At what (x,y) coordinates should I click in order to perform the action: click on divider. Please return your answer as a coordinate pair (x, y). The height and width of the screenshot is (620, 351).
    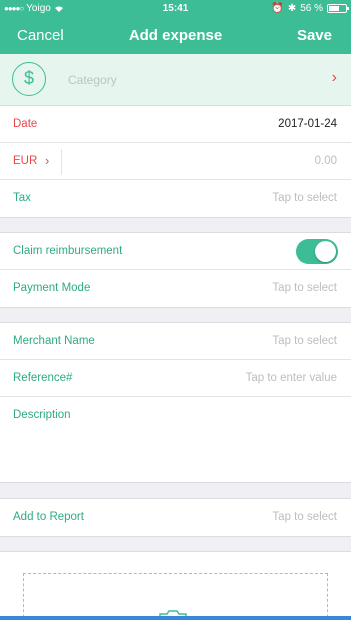
    Looking at the image, I should click on (61, 162).